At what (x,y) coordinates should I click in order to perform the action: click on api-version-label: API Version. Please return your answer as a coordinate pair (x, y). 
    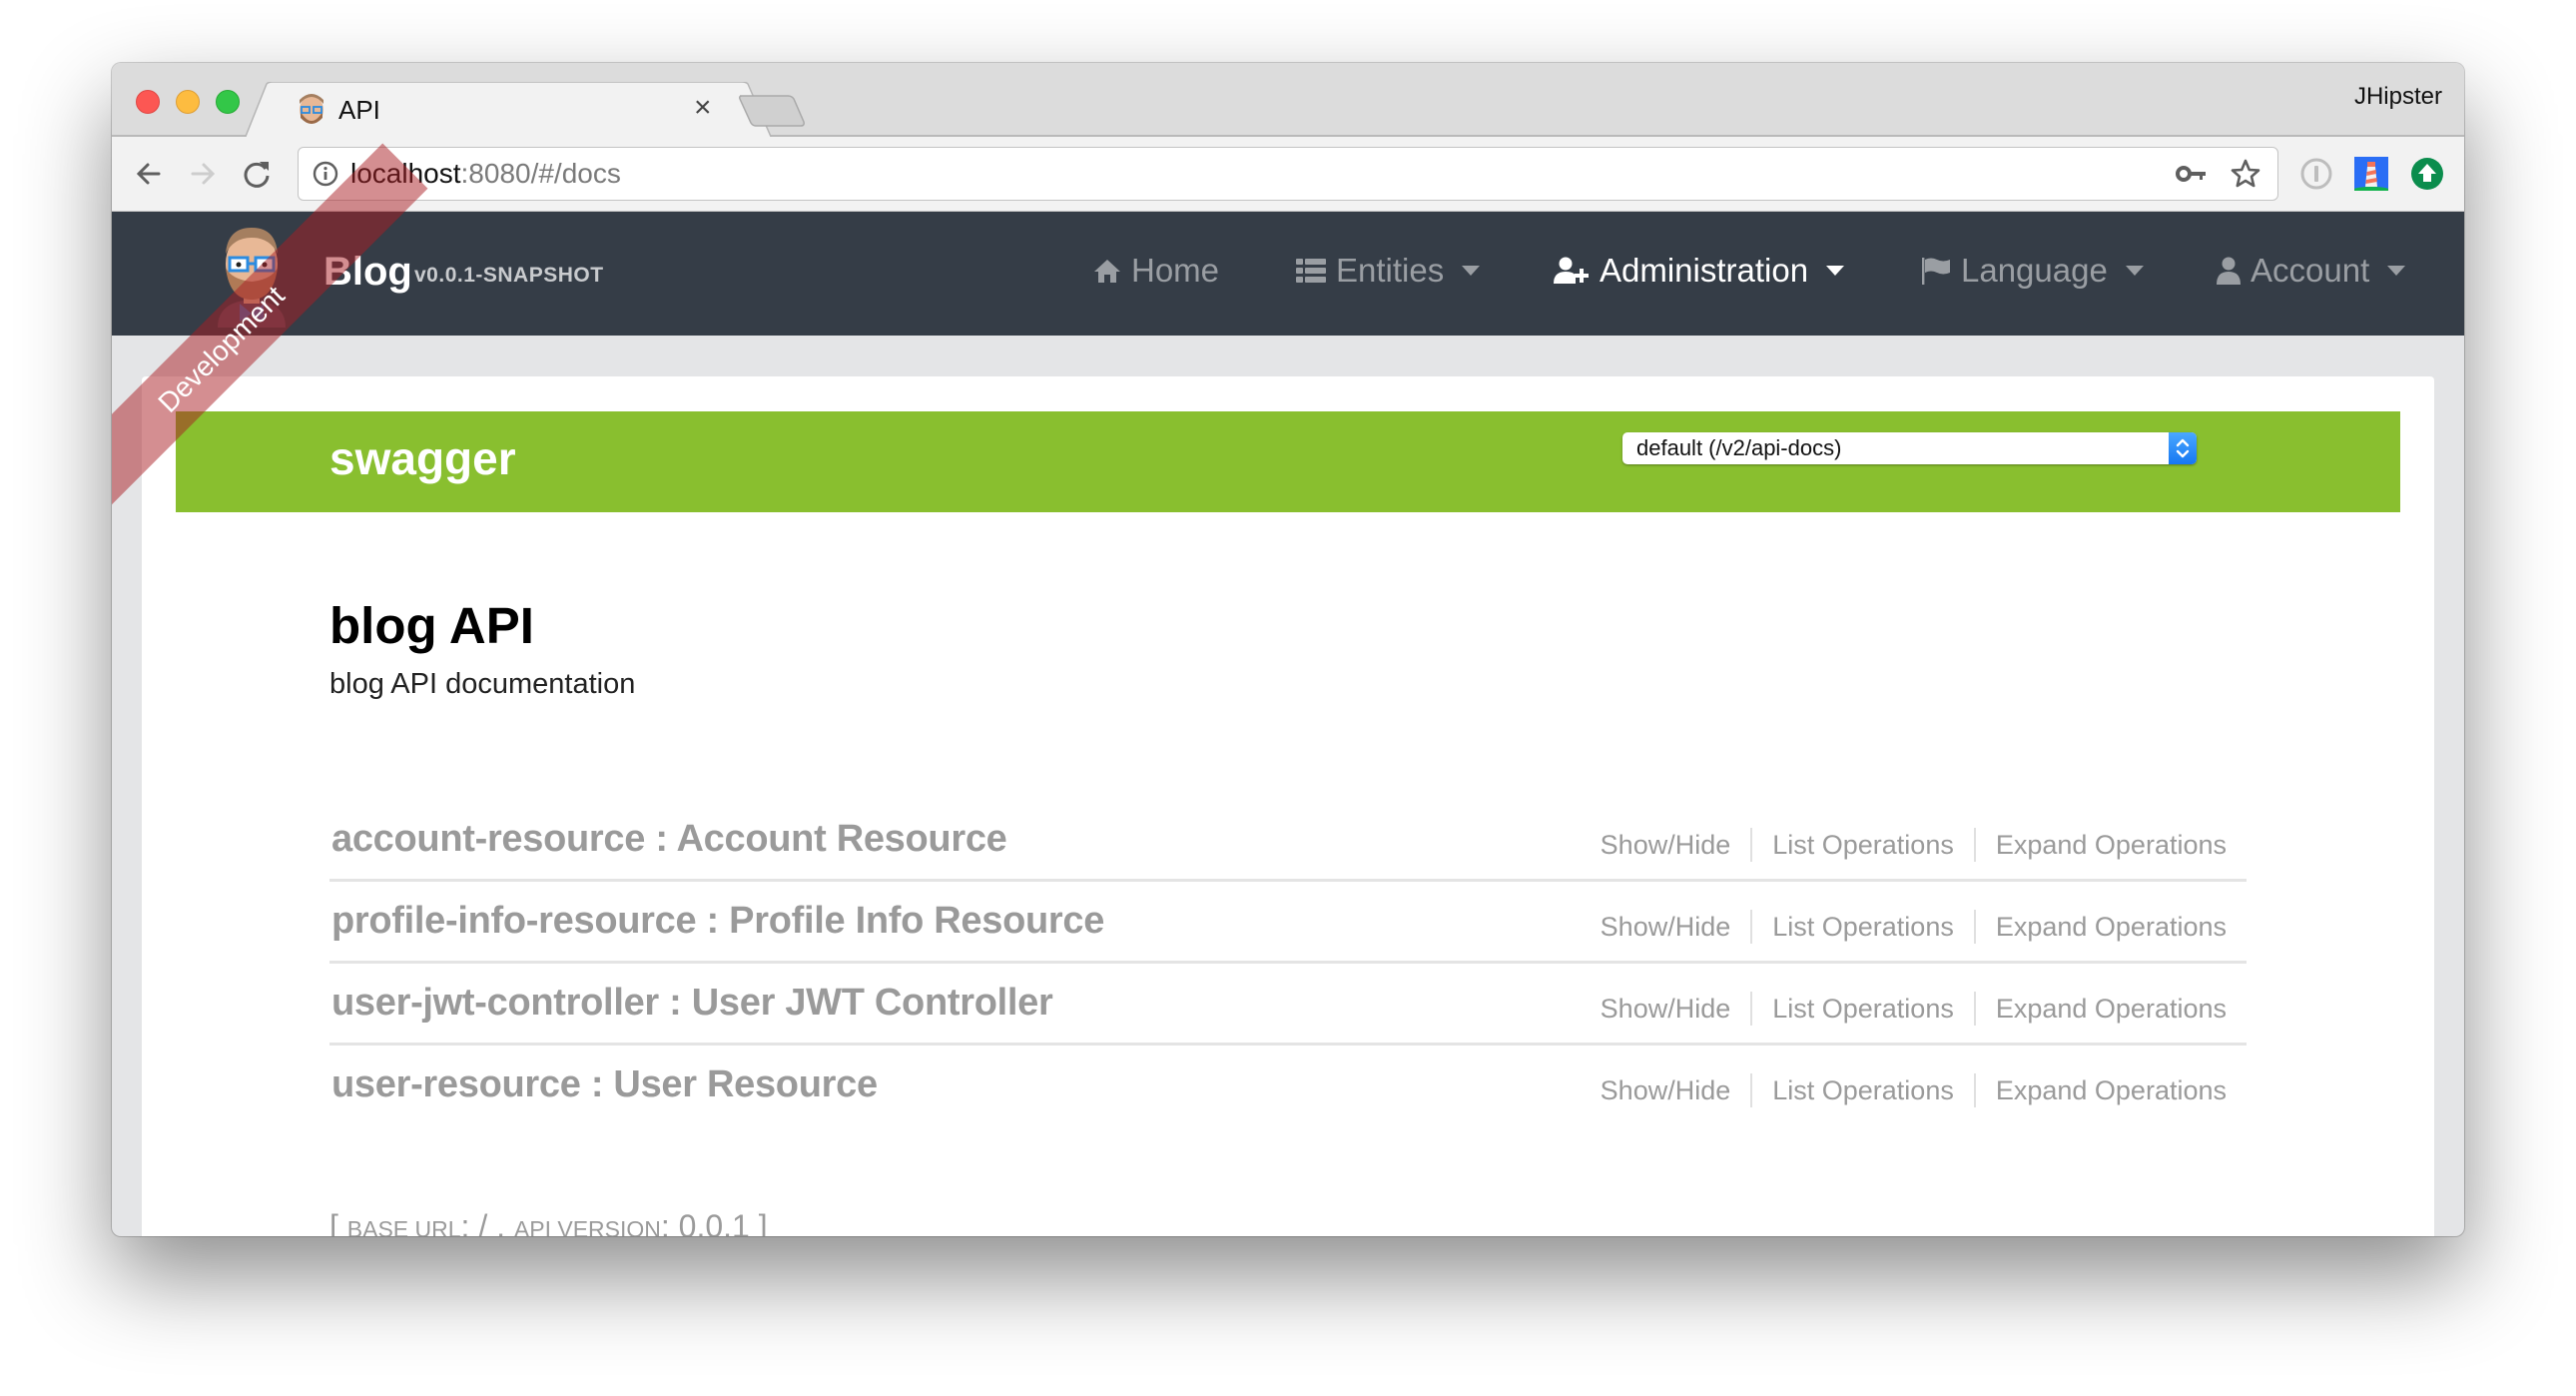
    Looking at the image, I should click on (587, 1226).